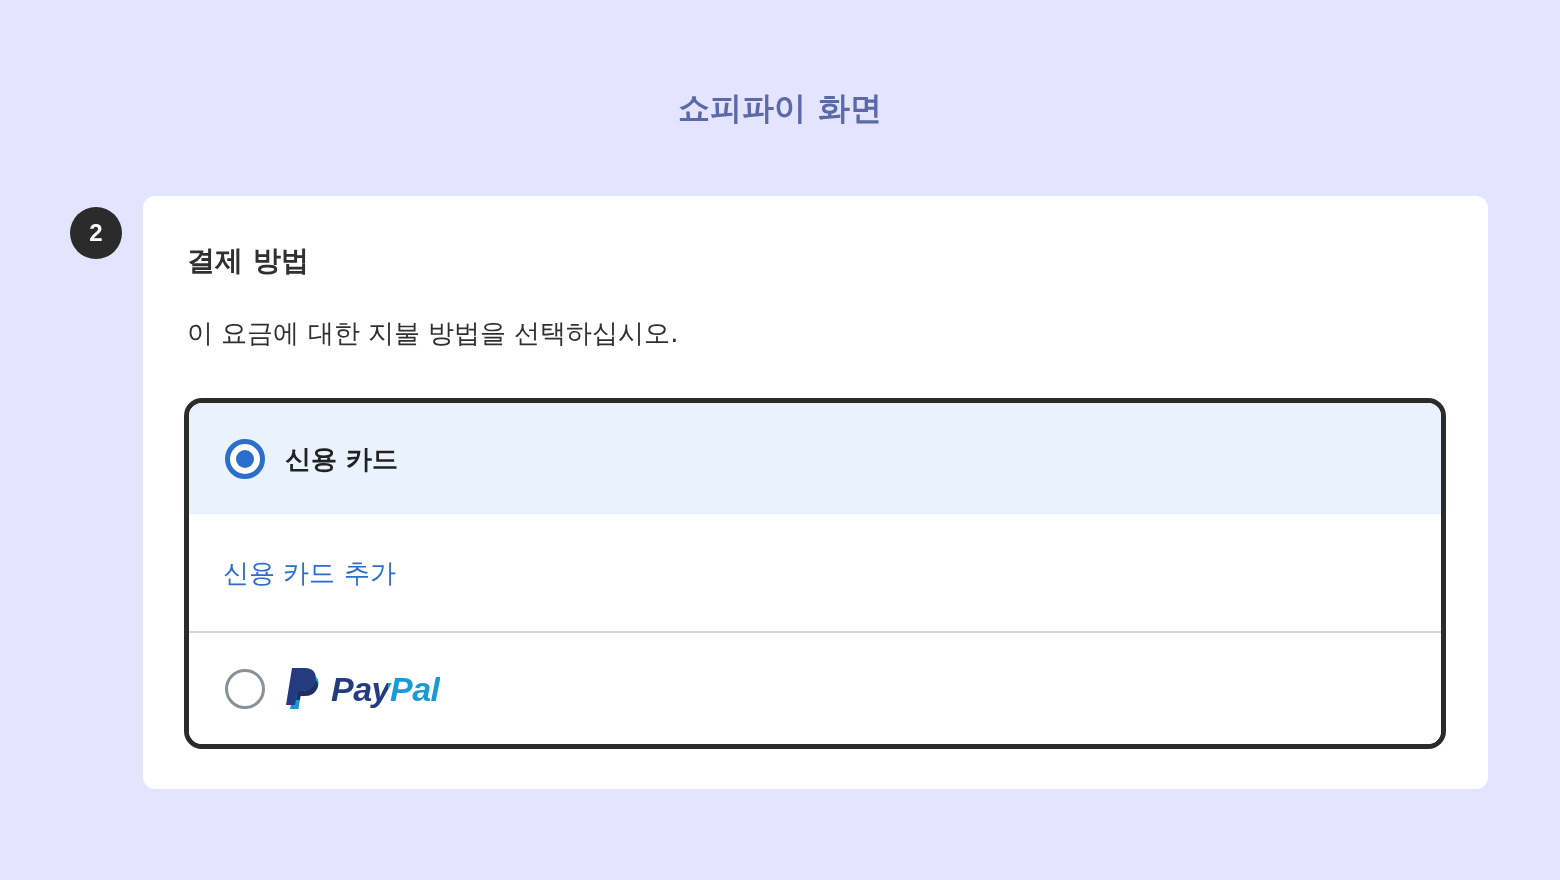  Describe the element at coordinates (248, 261) in the screenshot. I see `section-heading: 결제 방법` at that location.